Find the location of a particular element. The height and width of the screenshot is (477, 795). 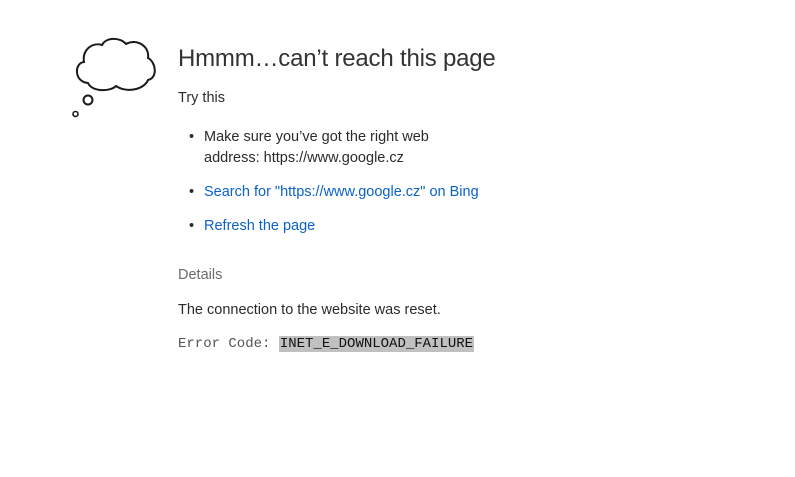

thought-cloud-icon is located at coordinates (114, 77).